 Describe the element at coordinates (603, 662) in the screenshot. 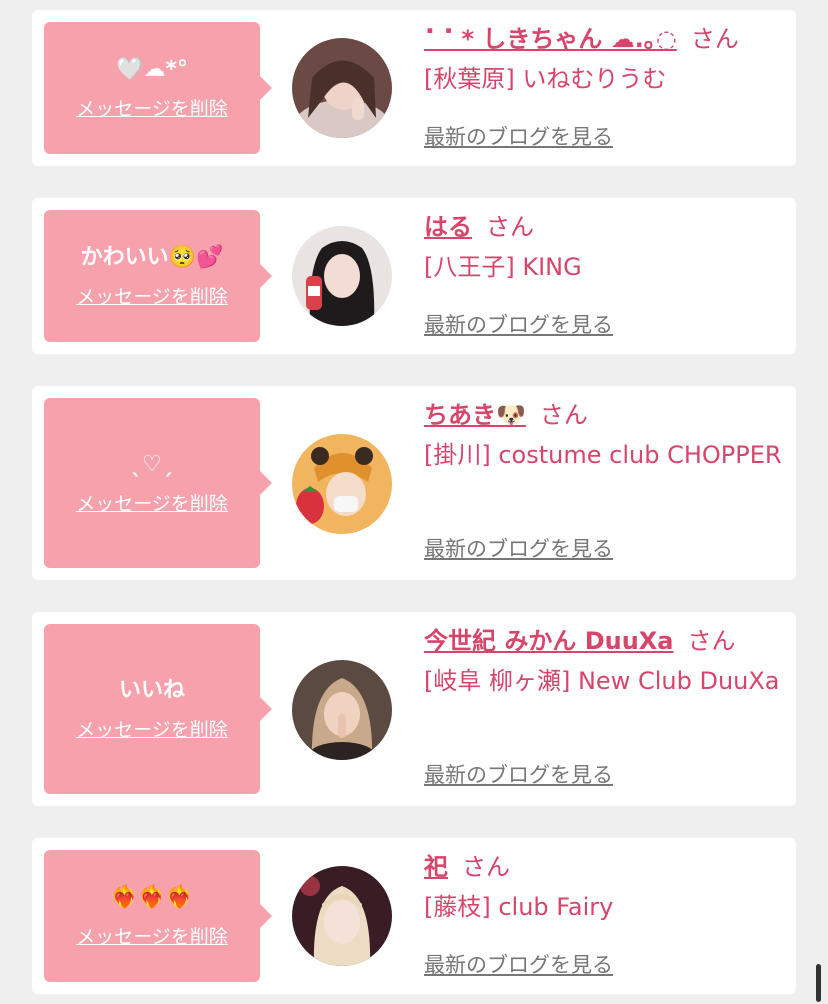

I see `girl-info: 今世紀 みかん DuuXa さん [岐阜 柳ヶ瀬] New Club DuuXa` at that location.